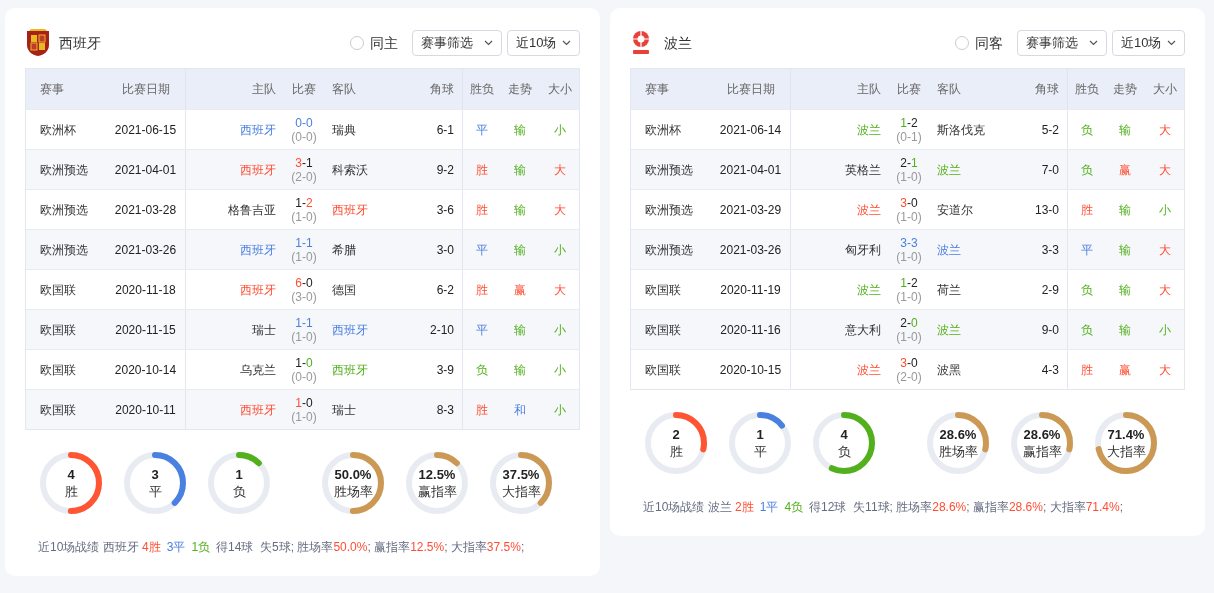  Describe the element at coordinates (1050, 290) in the screenshot. I see `table-cell-text: 2-9` at that location.